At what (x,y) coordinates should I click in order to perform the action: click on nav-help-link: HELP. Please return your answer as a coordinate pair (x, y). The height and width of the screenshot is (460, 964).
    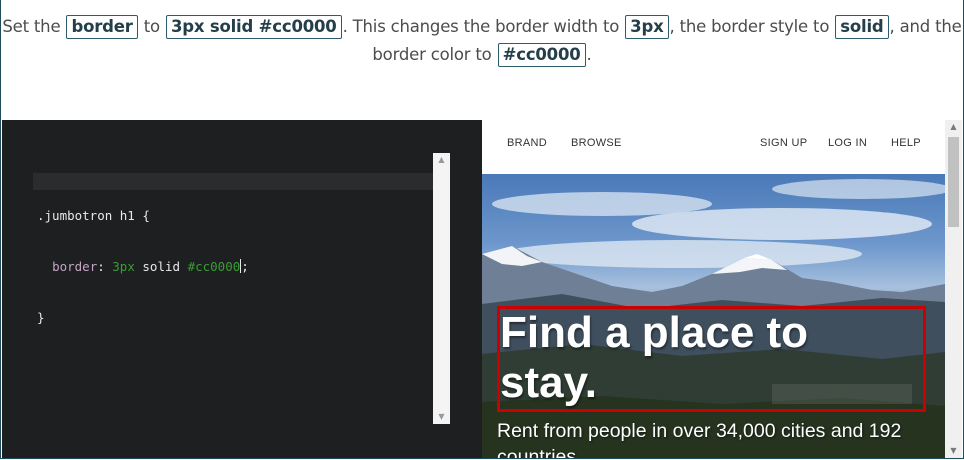
    Looking at the image, I should click on (906, 143).